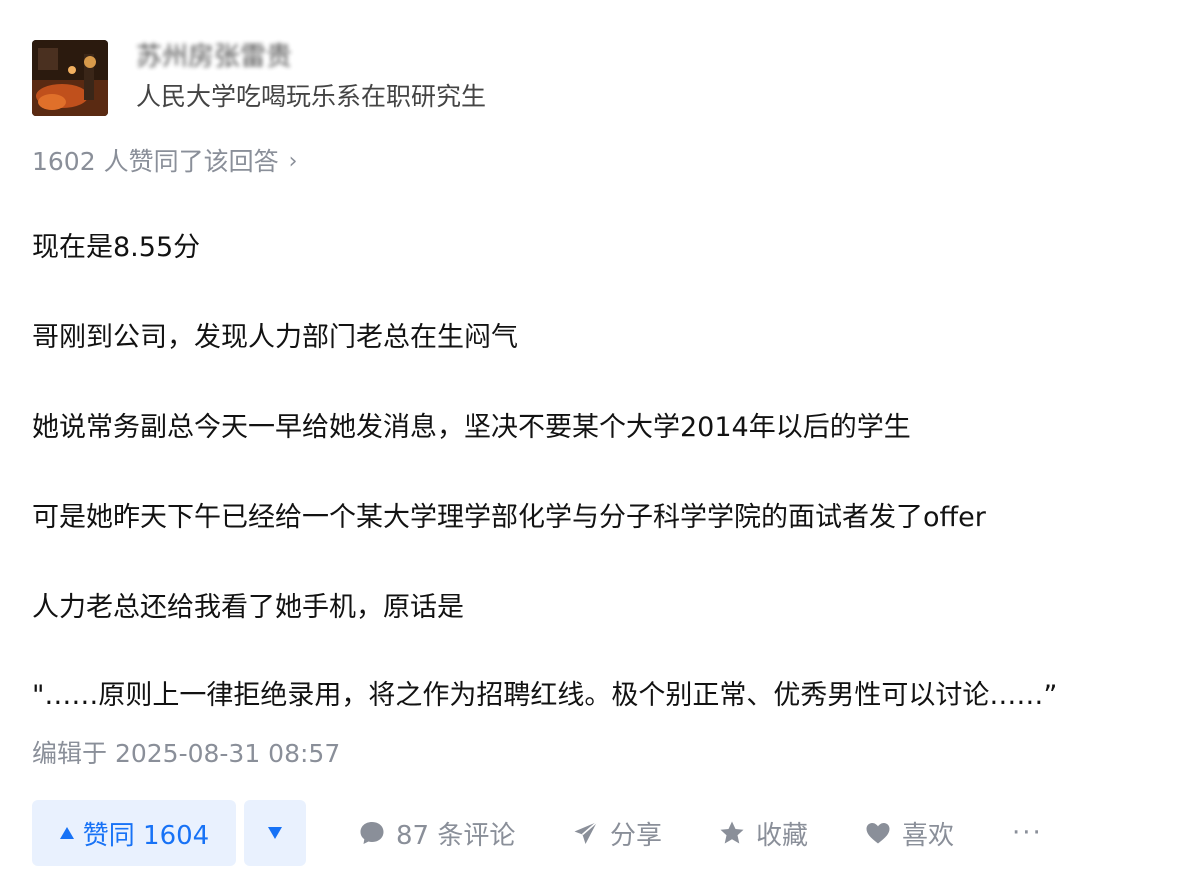 This screenshot has width=1186, height=890. I want to click on comment-bubble-icon, so click(372, 833).